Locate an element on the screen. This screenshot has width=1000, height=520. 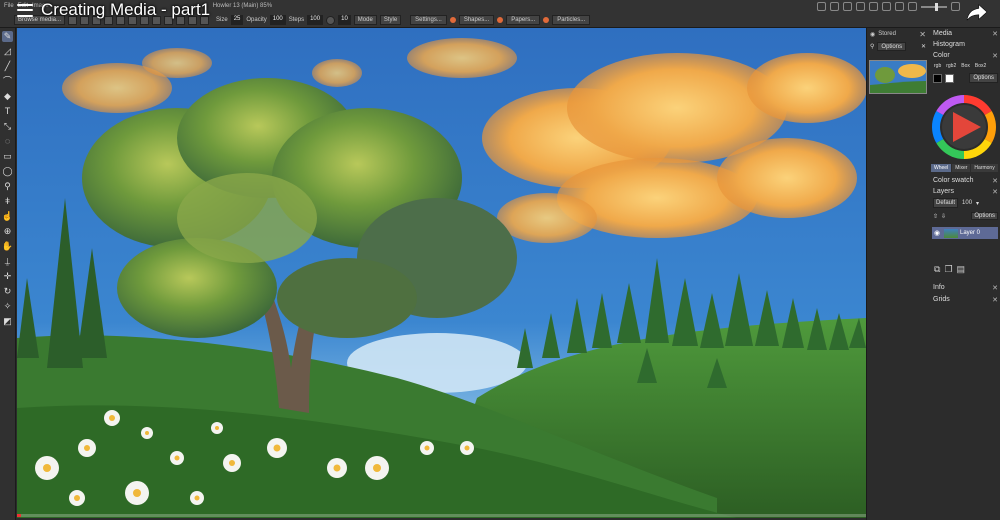
visibility-icon: ◉ is located at coordinates (938, 233).